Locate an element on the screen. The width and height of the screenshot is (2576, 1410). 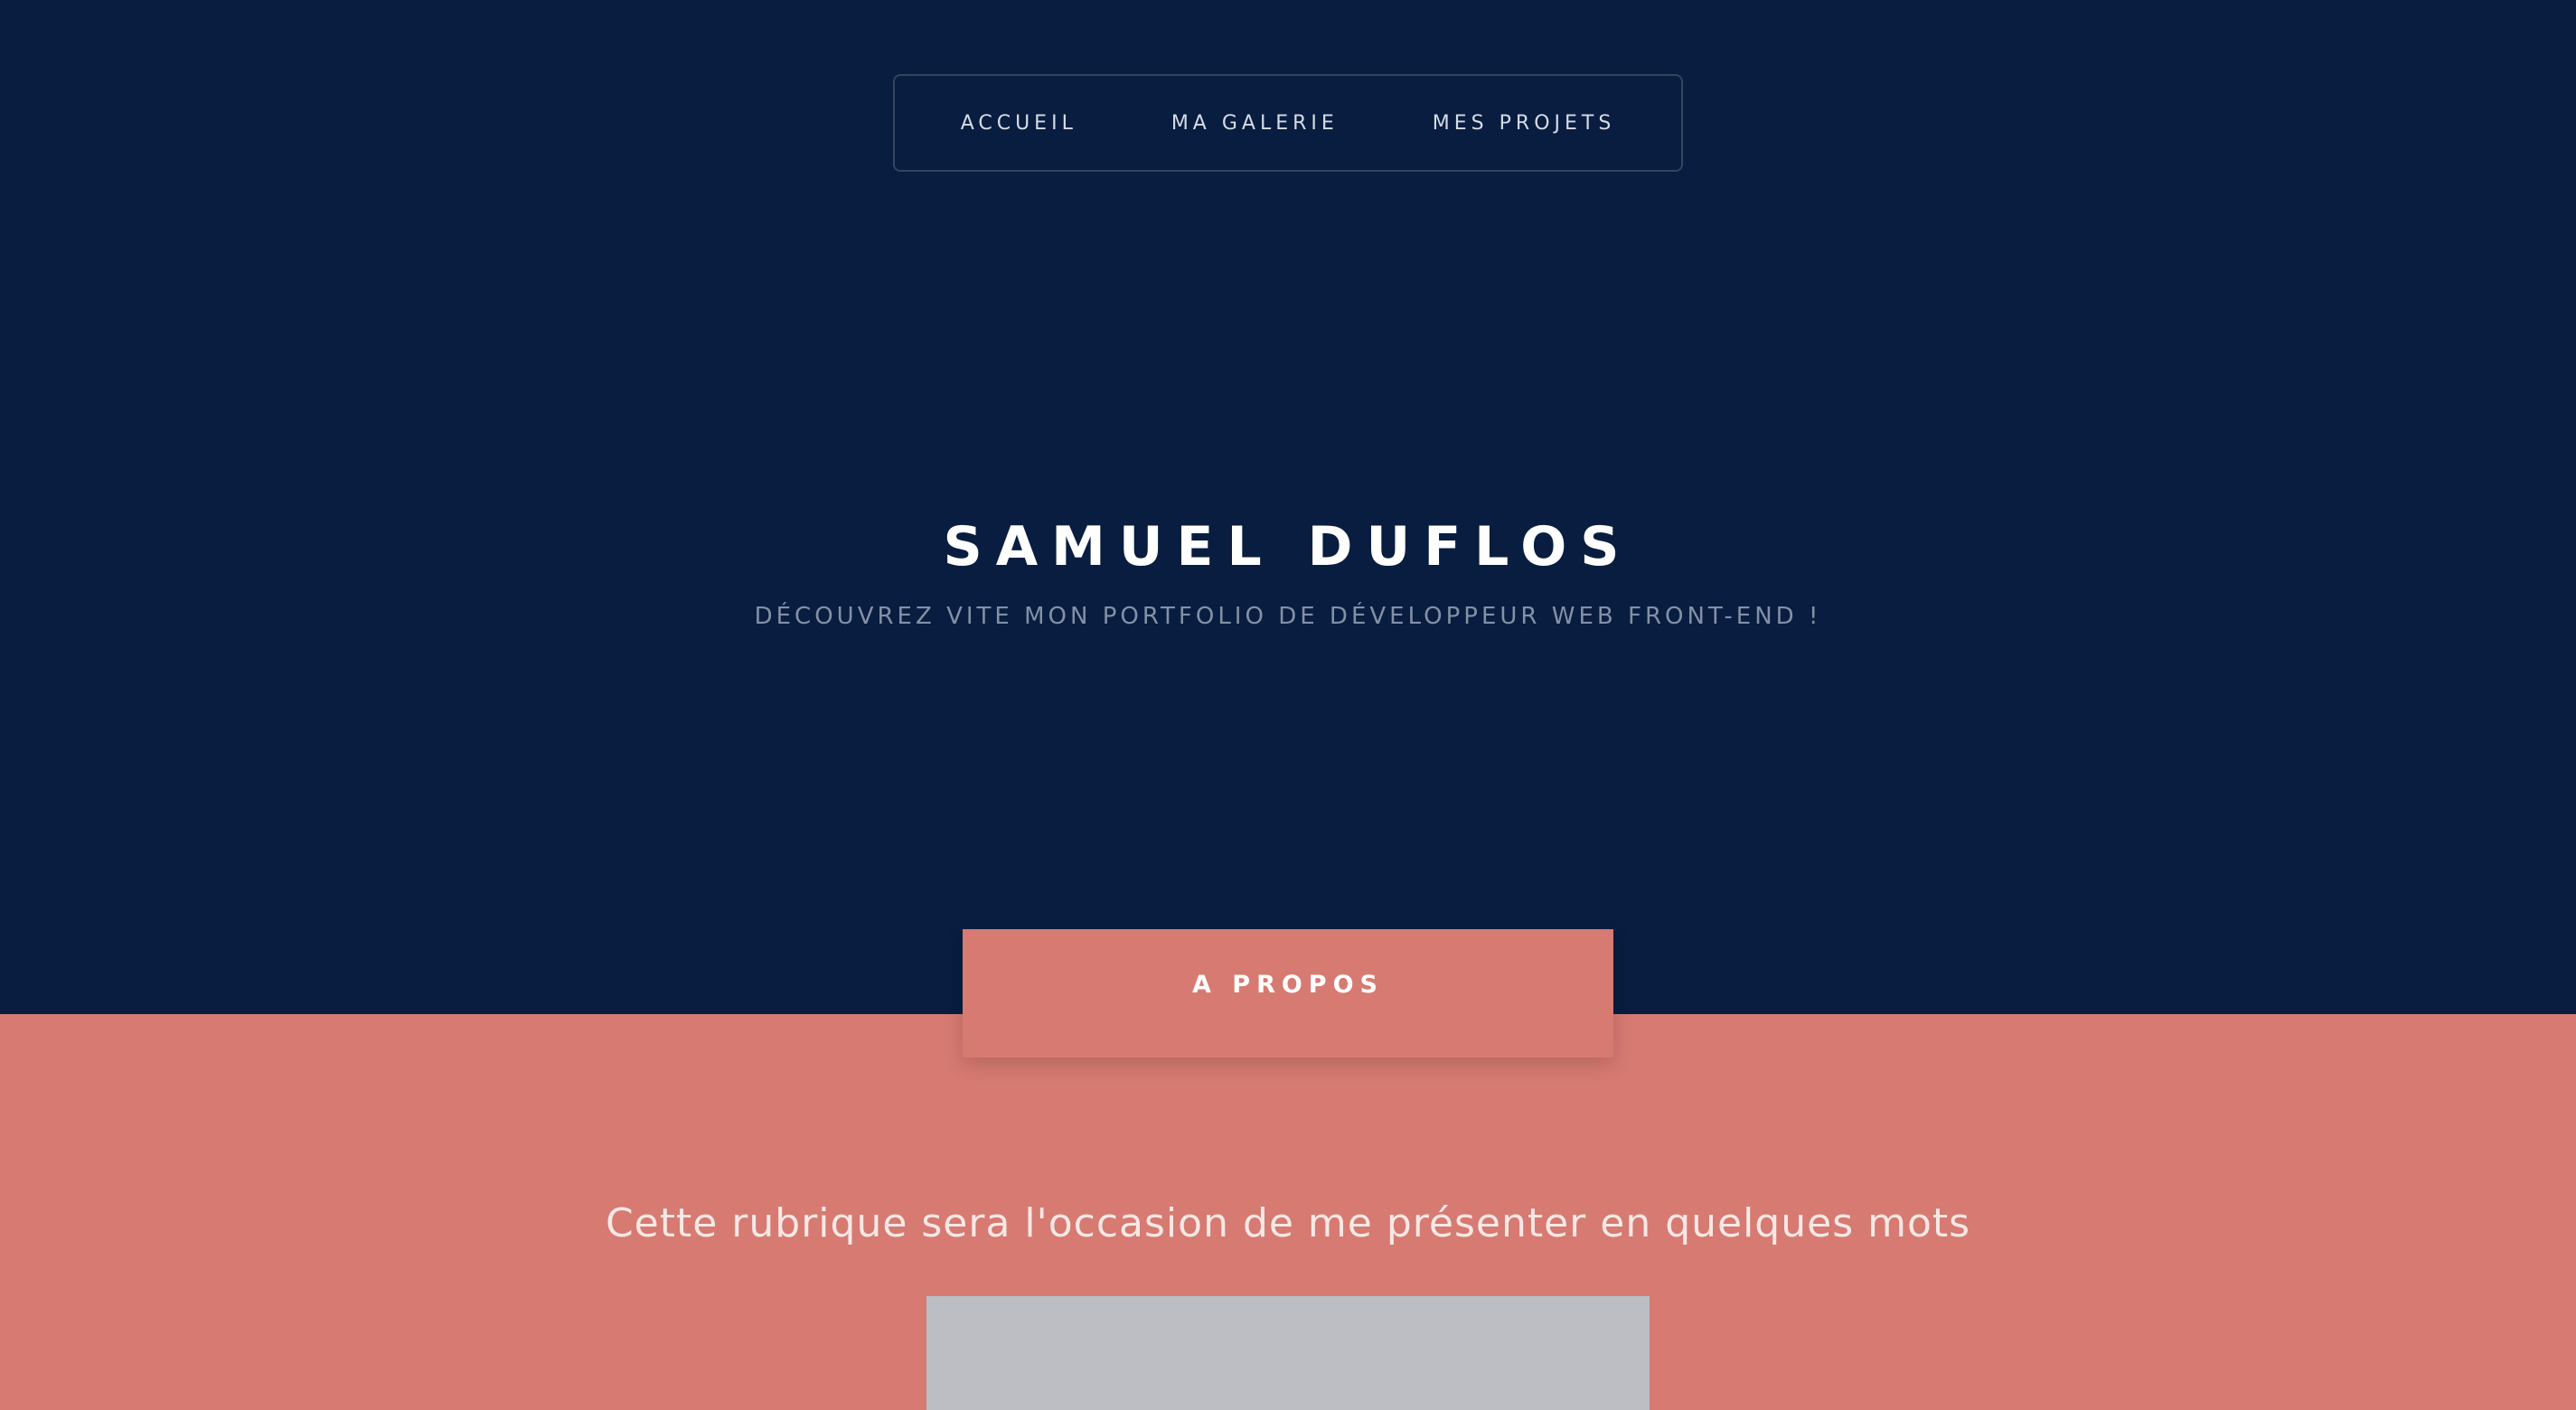
nav-item-accueil: ACCUEIL is located at coordinates (1019, 124).